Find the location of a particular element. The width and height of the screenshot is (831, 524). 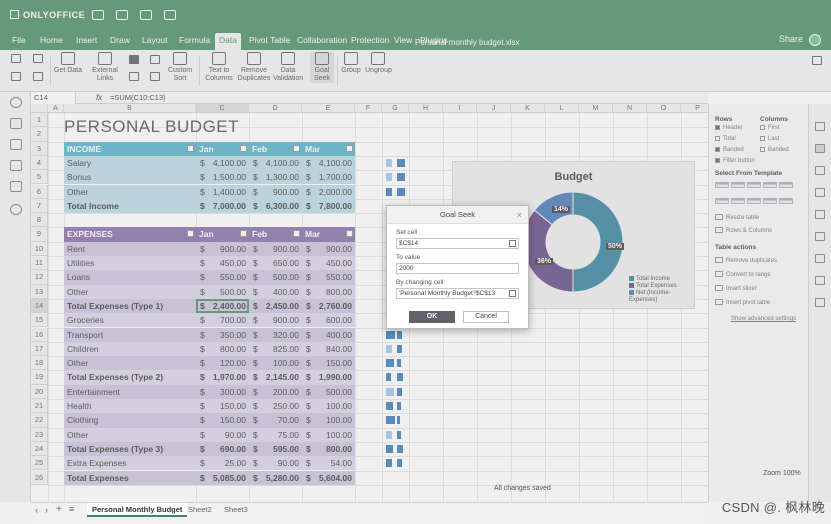

sheet-list-icon: ≡ is located at coordinates (71, 509).